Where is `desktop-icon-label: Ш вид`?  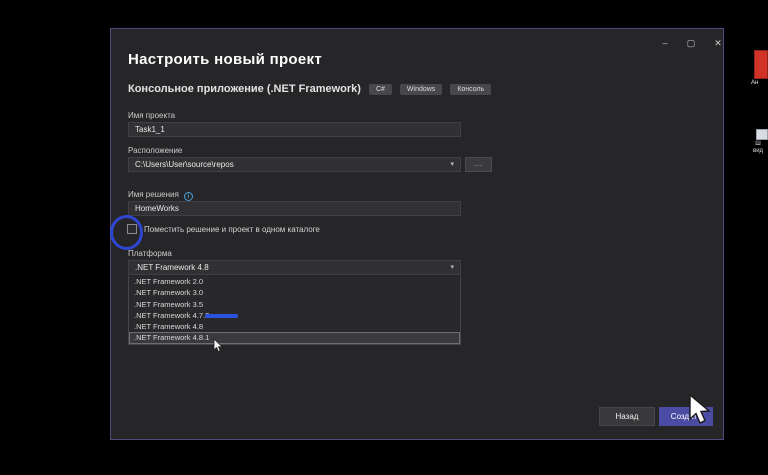
desktop-icon-label: Ш вид is located at coordinates (758, 148).